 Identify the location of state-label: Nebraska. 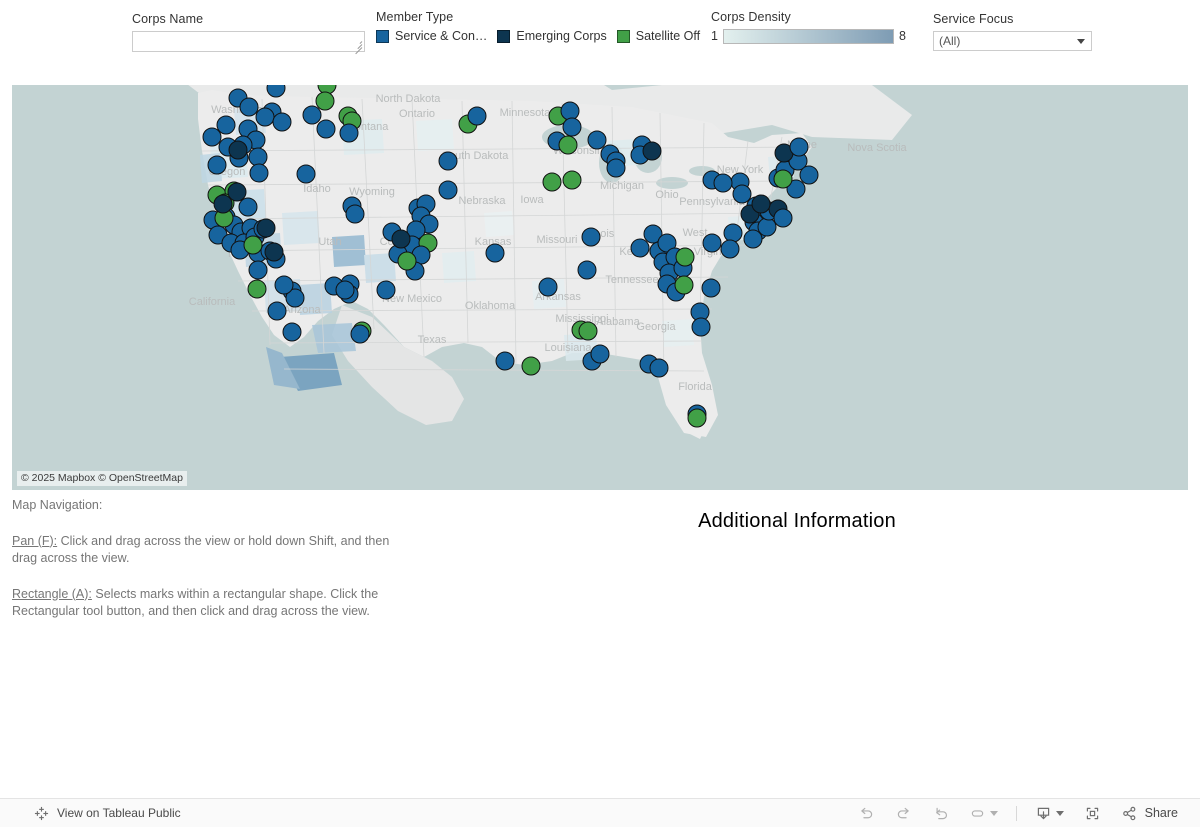
(482, 201).